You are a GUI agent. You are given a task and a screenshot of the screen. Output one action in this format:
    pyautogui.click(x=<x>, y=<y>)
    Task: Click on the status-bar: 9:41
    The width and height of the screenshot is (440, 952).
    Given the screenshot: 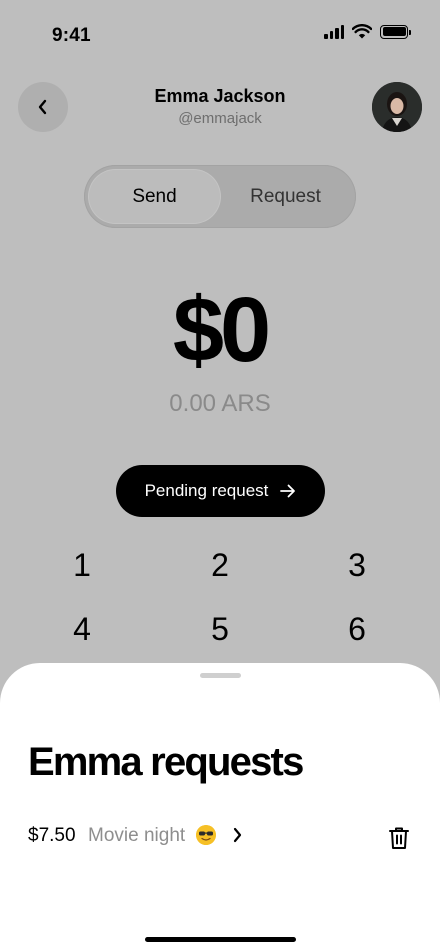 What is the action you would take?
    pyautogui.click(x=220, y=32)
    